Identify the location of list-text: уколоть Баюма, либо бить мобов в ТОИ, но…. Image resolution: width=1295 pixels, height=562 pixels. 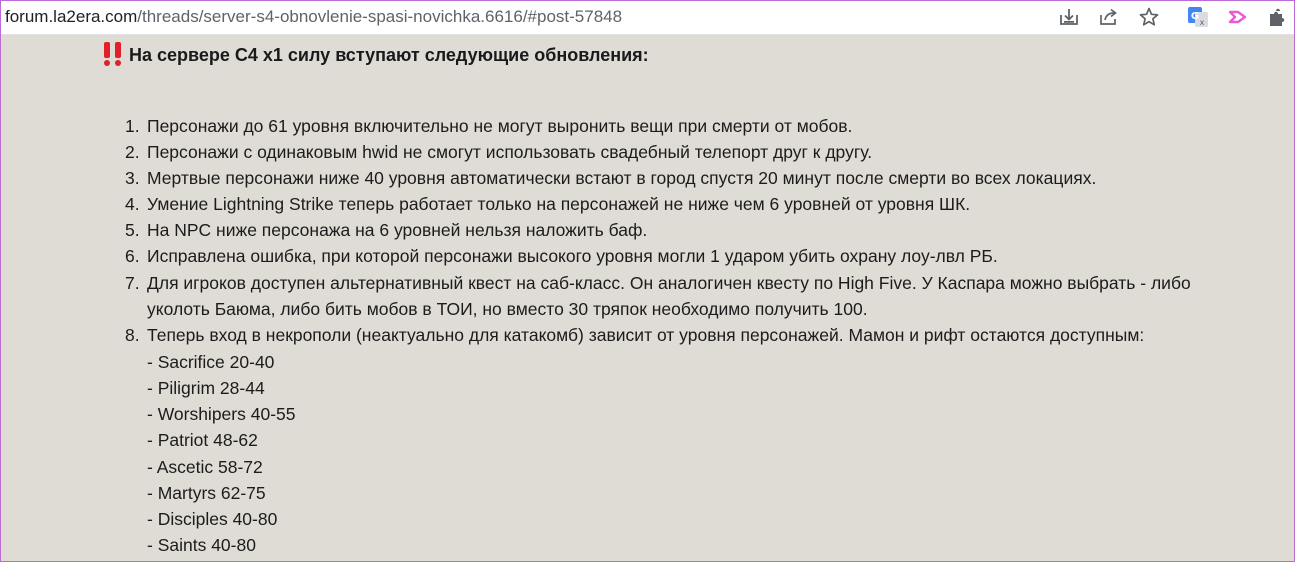
(507, 309).